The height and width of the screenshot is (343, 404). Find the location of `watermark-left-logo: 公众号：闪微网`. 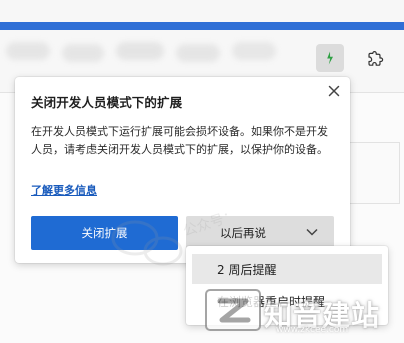

watermark-left-logo: 公众号：闪微网 is located at coordinates (169, 239).